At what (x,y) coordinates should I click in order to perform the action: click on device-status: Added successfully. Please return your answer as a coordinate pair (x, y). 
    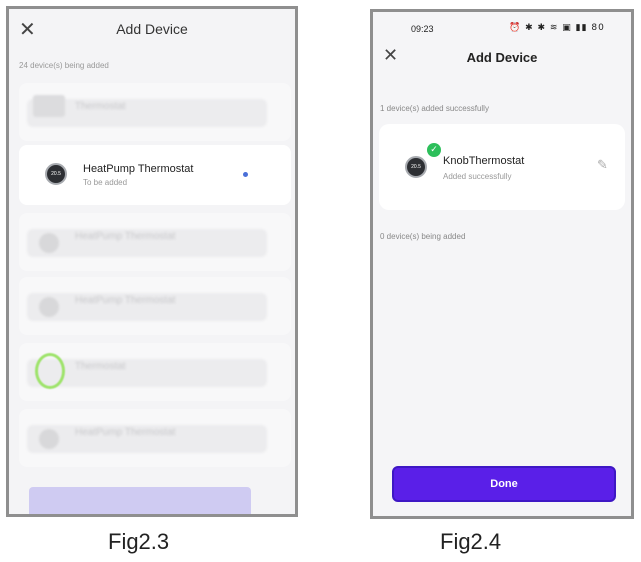
    Looking at the image, I should click on (477, 176).